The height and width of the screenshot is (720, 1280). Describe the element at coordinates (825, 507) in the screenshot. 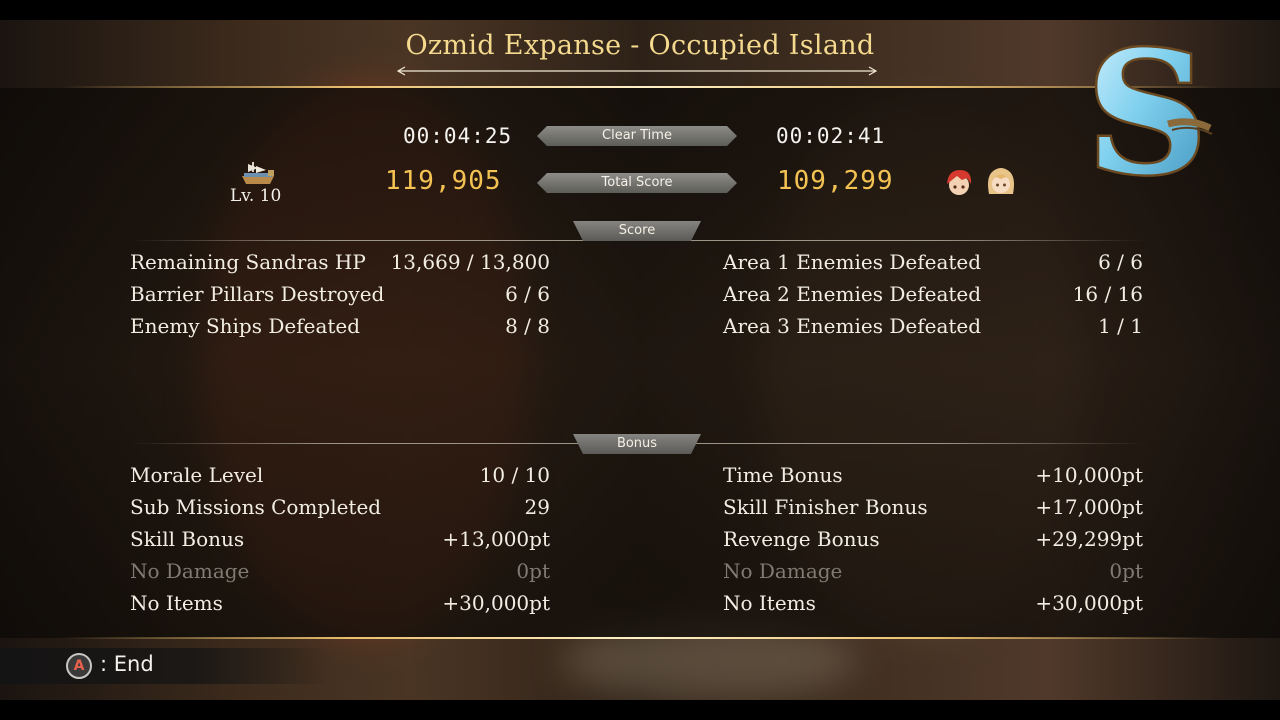

I see `bonus-label: Skill Finisher Bonus` at that location.